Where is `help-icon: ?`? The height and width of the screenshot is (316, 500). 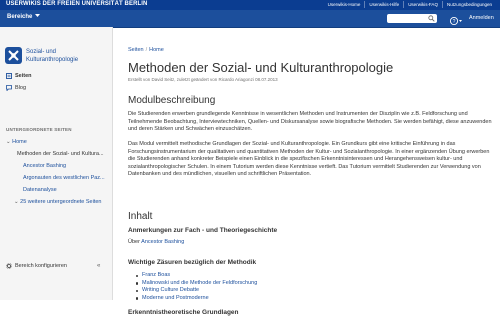 help-icon: ? is located at coordinates (455, 21).